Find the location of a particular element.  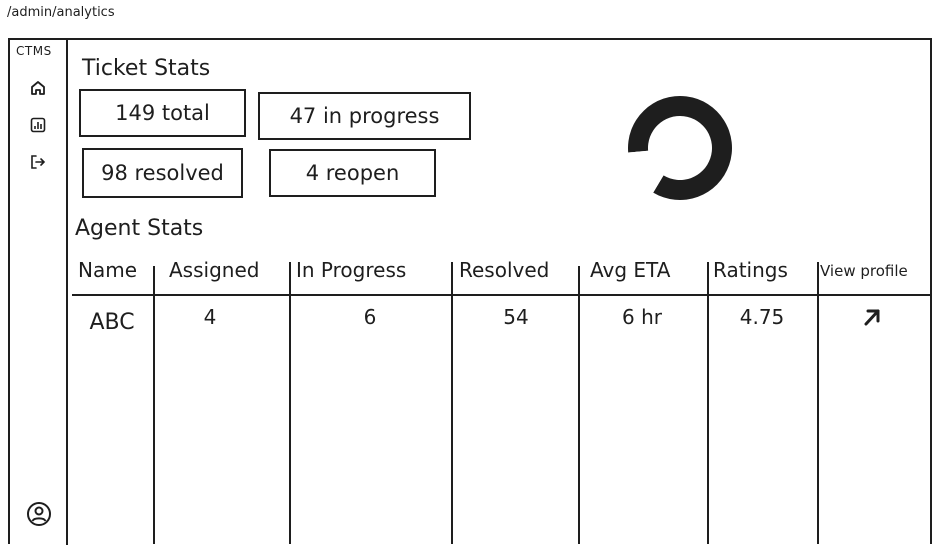

cell-assigned: 4 is located at coordinates (210, 317).